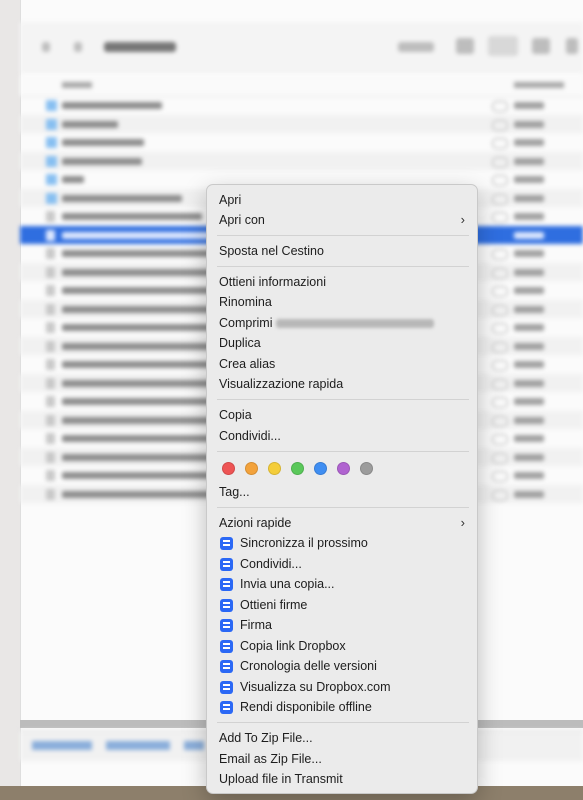 The height and width of the screenshot is (800, 583). I want to click on tag-colors, so click(342, 469).